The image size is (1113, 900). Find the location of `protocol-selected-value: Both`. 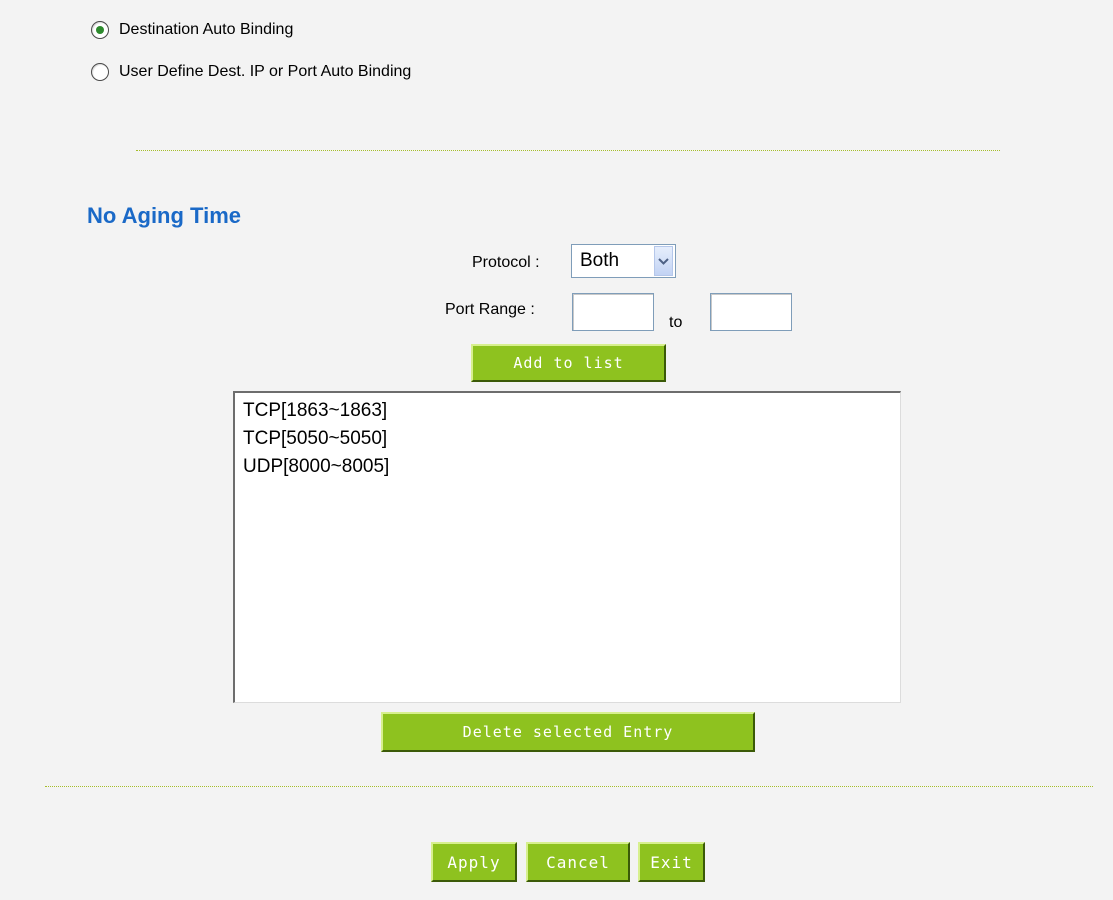

protocol-selected-value: Both is located at coordinates (600, 260).